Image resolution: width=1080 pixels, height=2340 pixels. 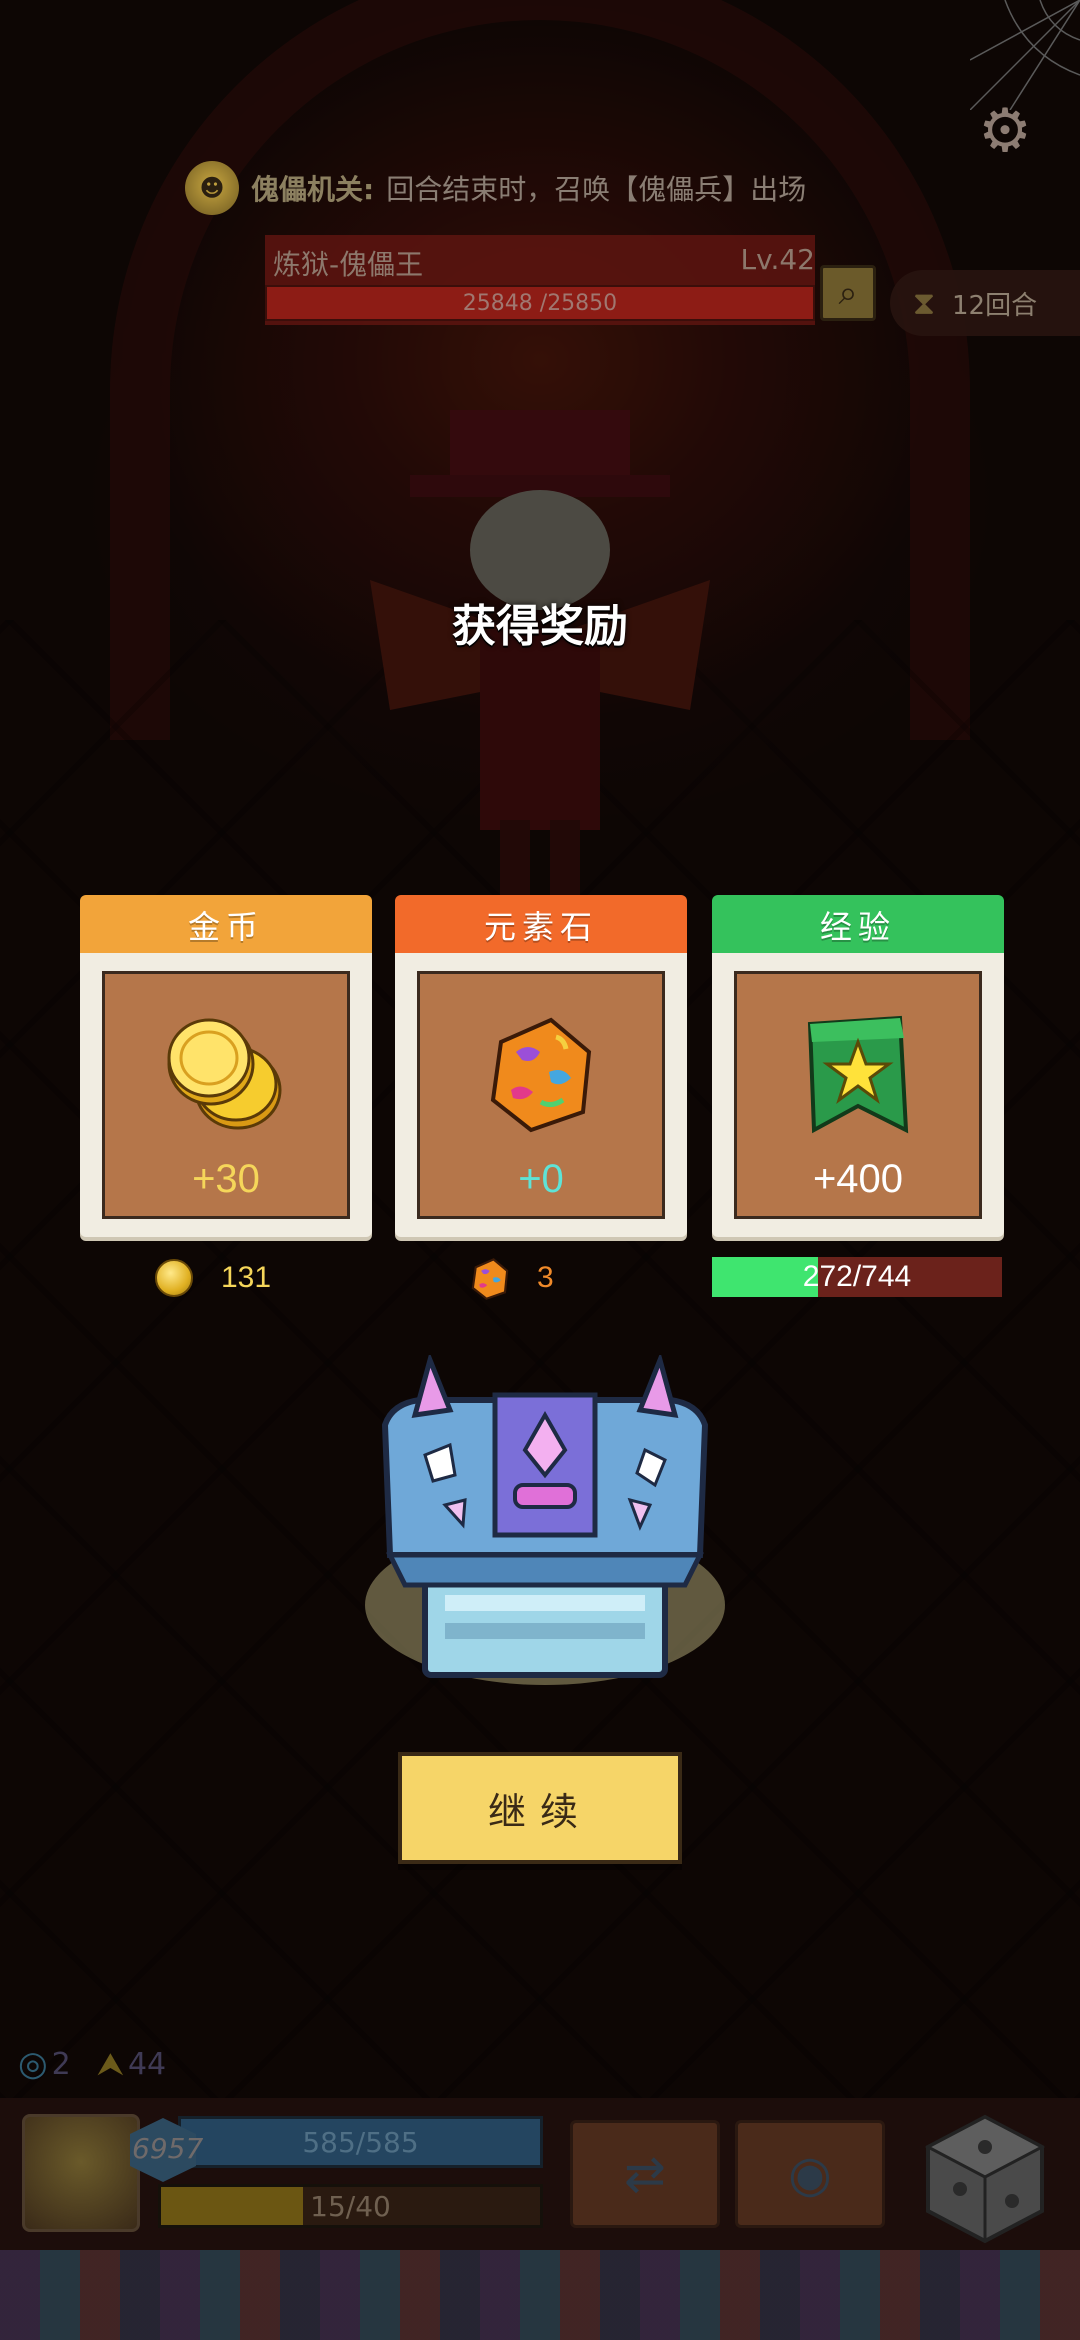 I want to click on player-energy-bar: 15/40, so click(x=350, y=2206).